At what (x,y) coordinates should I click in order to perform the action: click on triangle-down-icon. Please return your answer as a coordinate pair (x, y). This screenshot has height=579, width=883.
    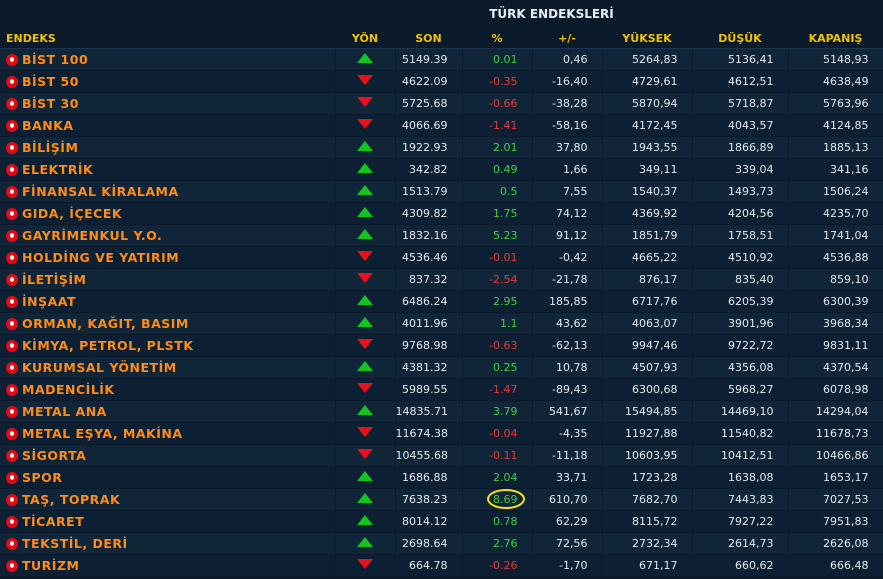
    Looking at the image, I should click on (365, 454).